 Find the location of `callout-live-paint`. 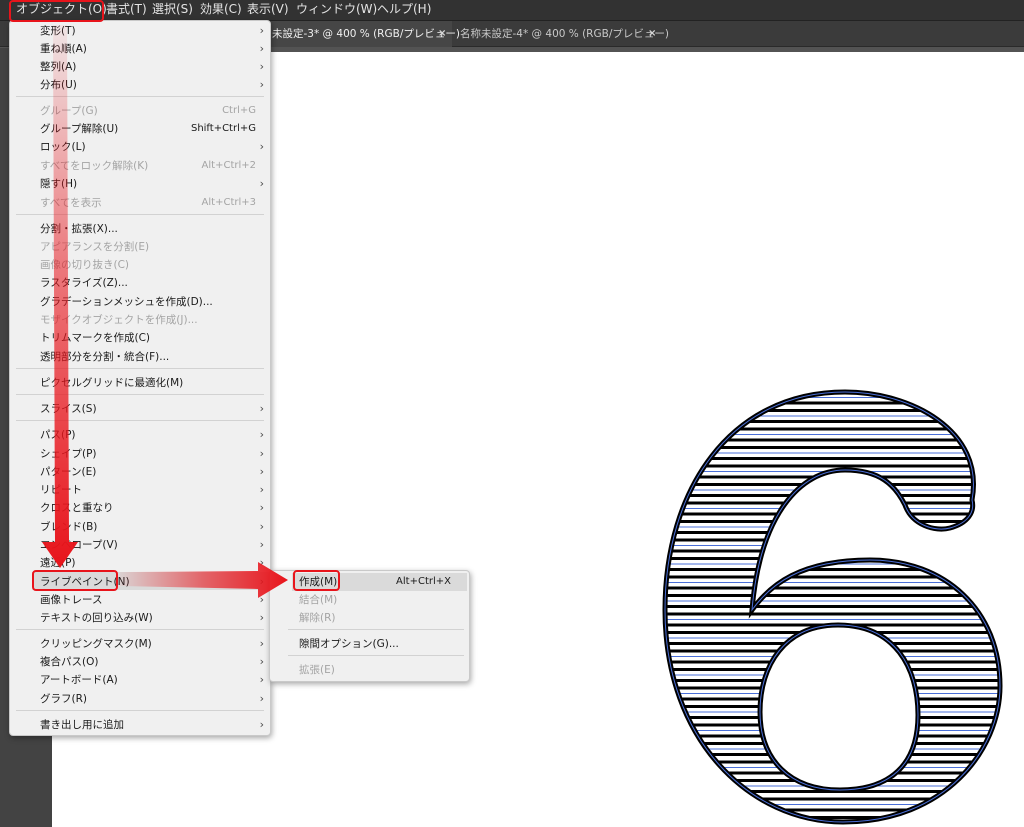

callout-live-paint is located at coordinates (75, 580).